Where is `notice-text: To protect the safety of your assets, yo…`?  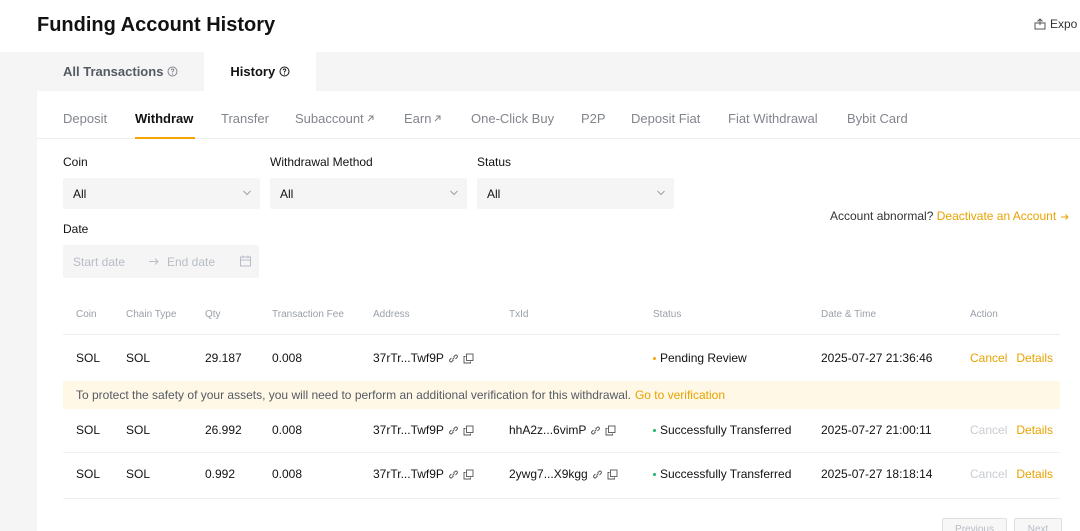
notice-text: To protect the safety of your assets, yo… is located at coordinates (353, 395).